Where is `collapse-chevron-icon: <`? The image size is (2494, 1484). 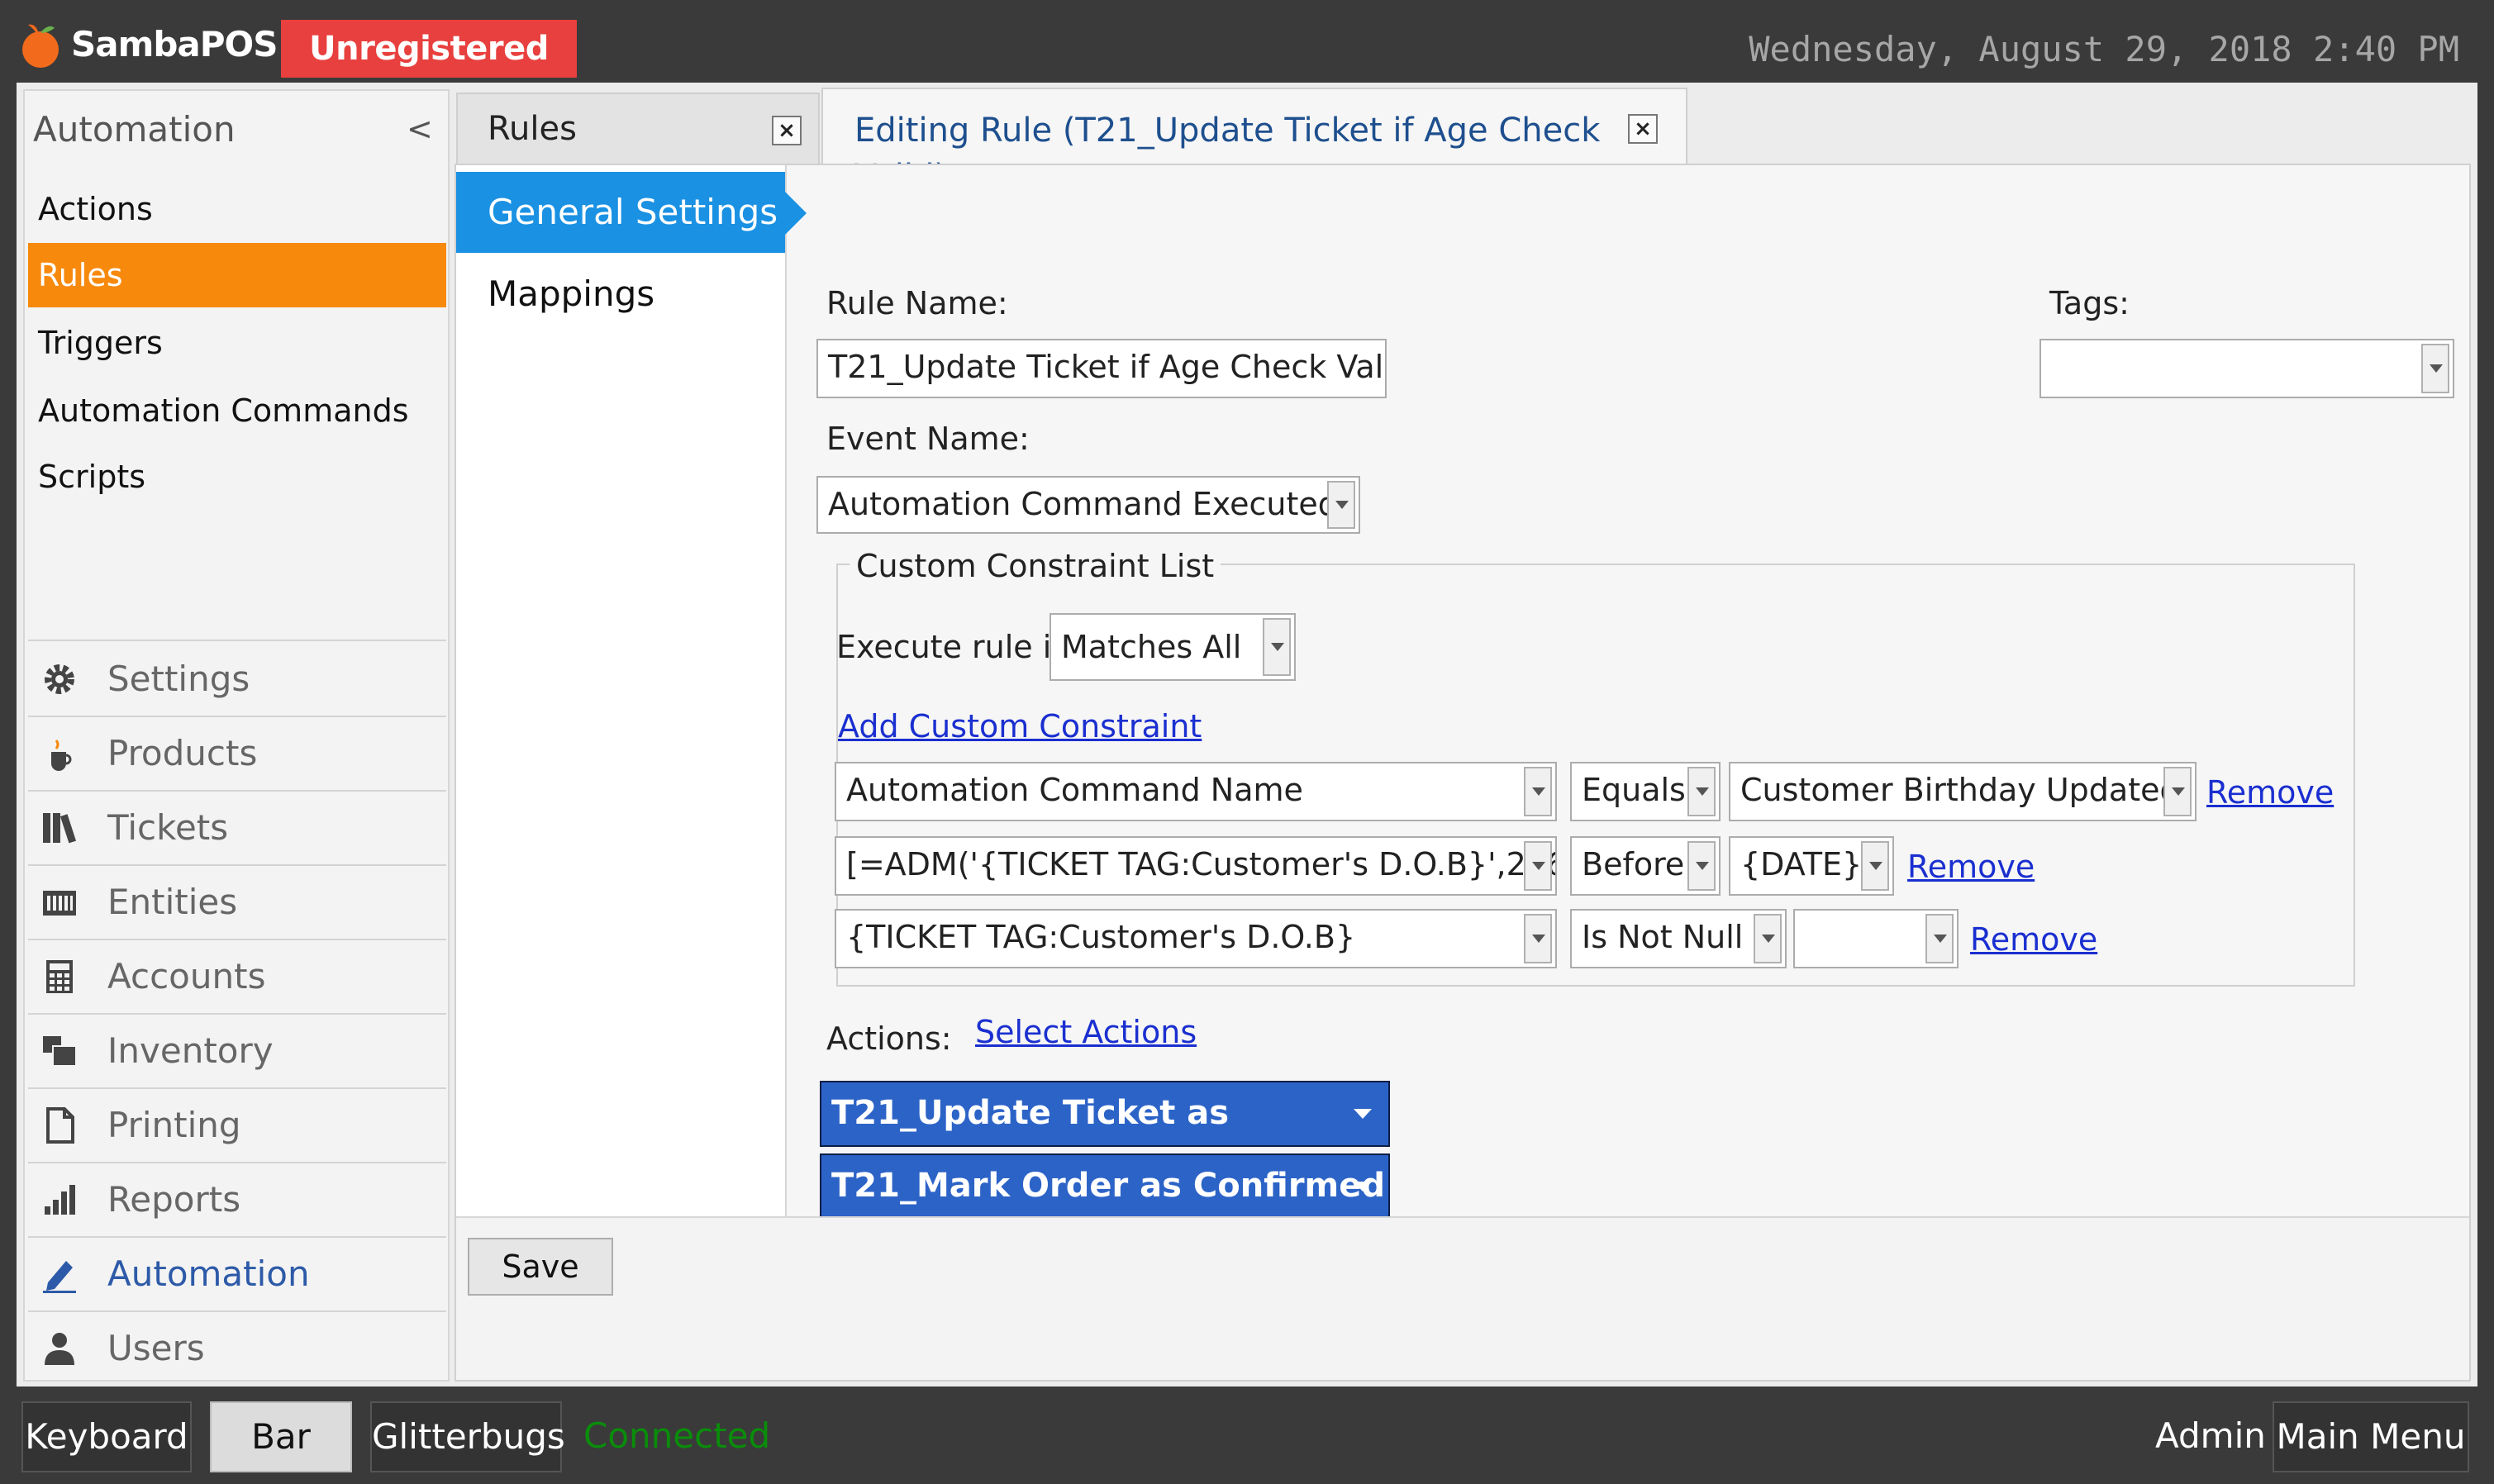
collapse-chevron-icon: < is located at coordinates (420, 129).